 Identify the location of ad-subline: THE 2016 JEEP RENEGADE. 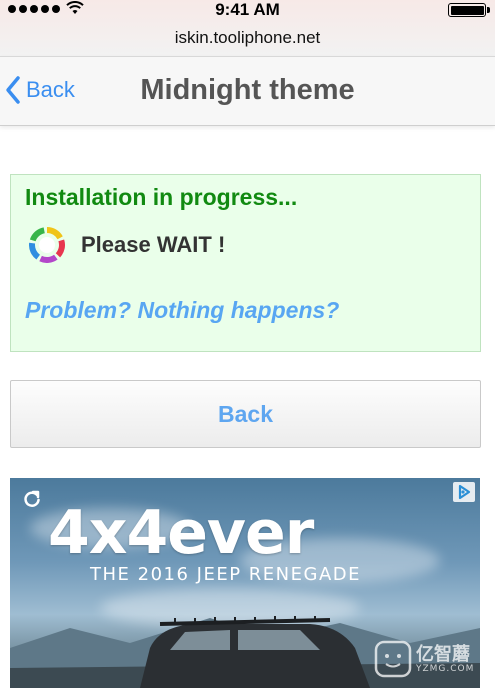
(225, 574).